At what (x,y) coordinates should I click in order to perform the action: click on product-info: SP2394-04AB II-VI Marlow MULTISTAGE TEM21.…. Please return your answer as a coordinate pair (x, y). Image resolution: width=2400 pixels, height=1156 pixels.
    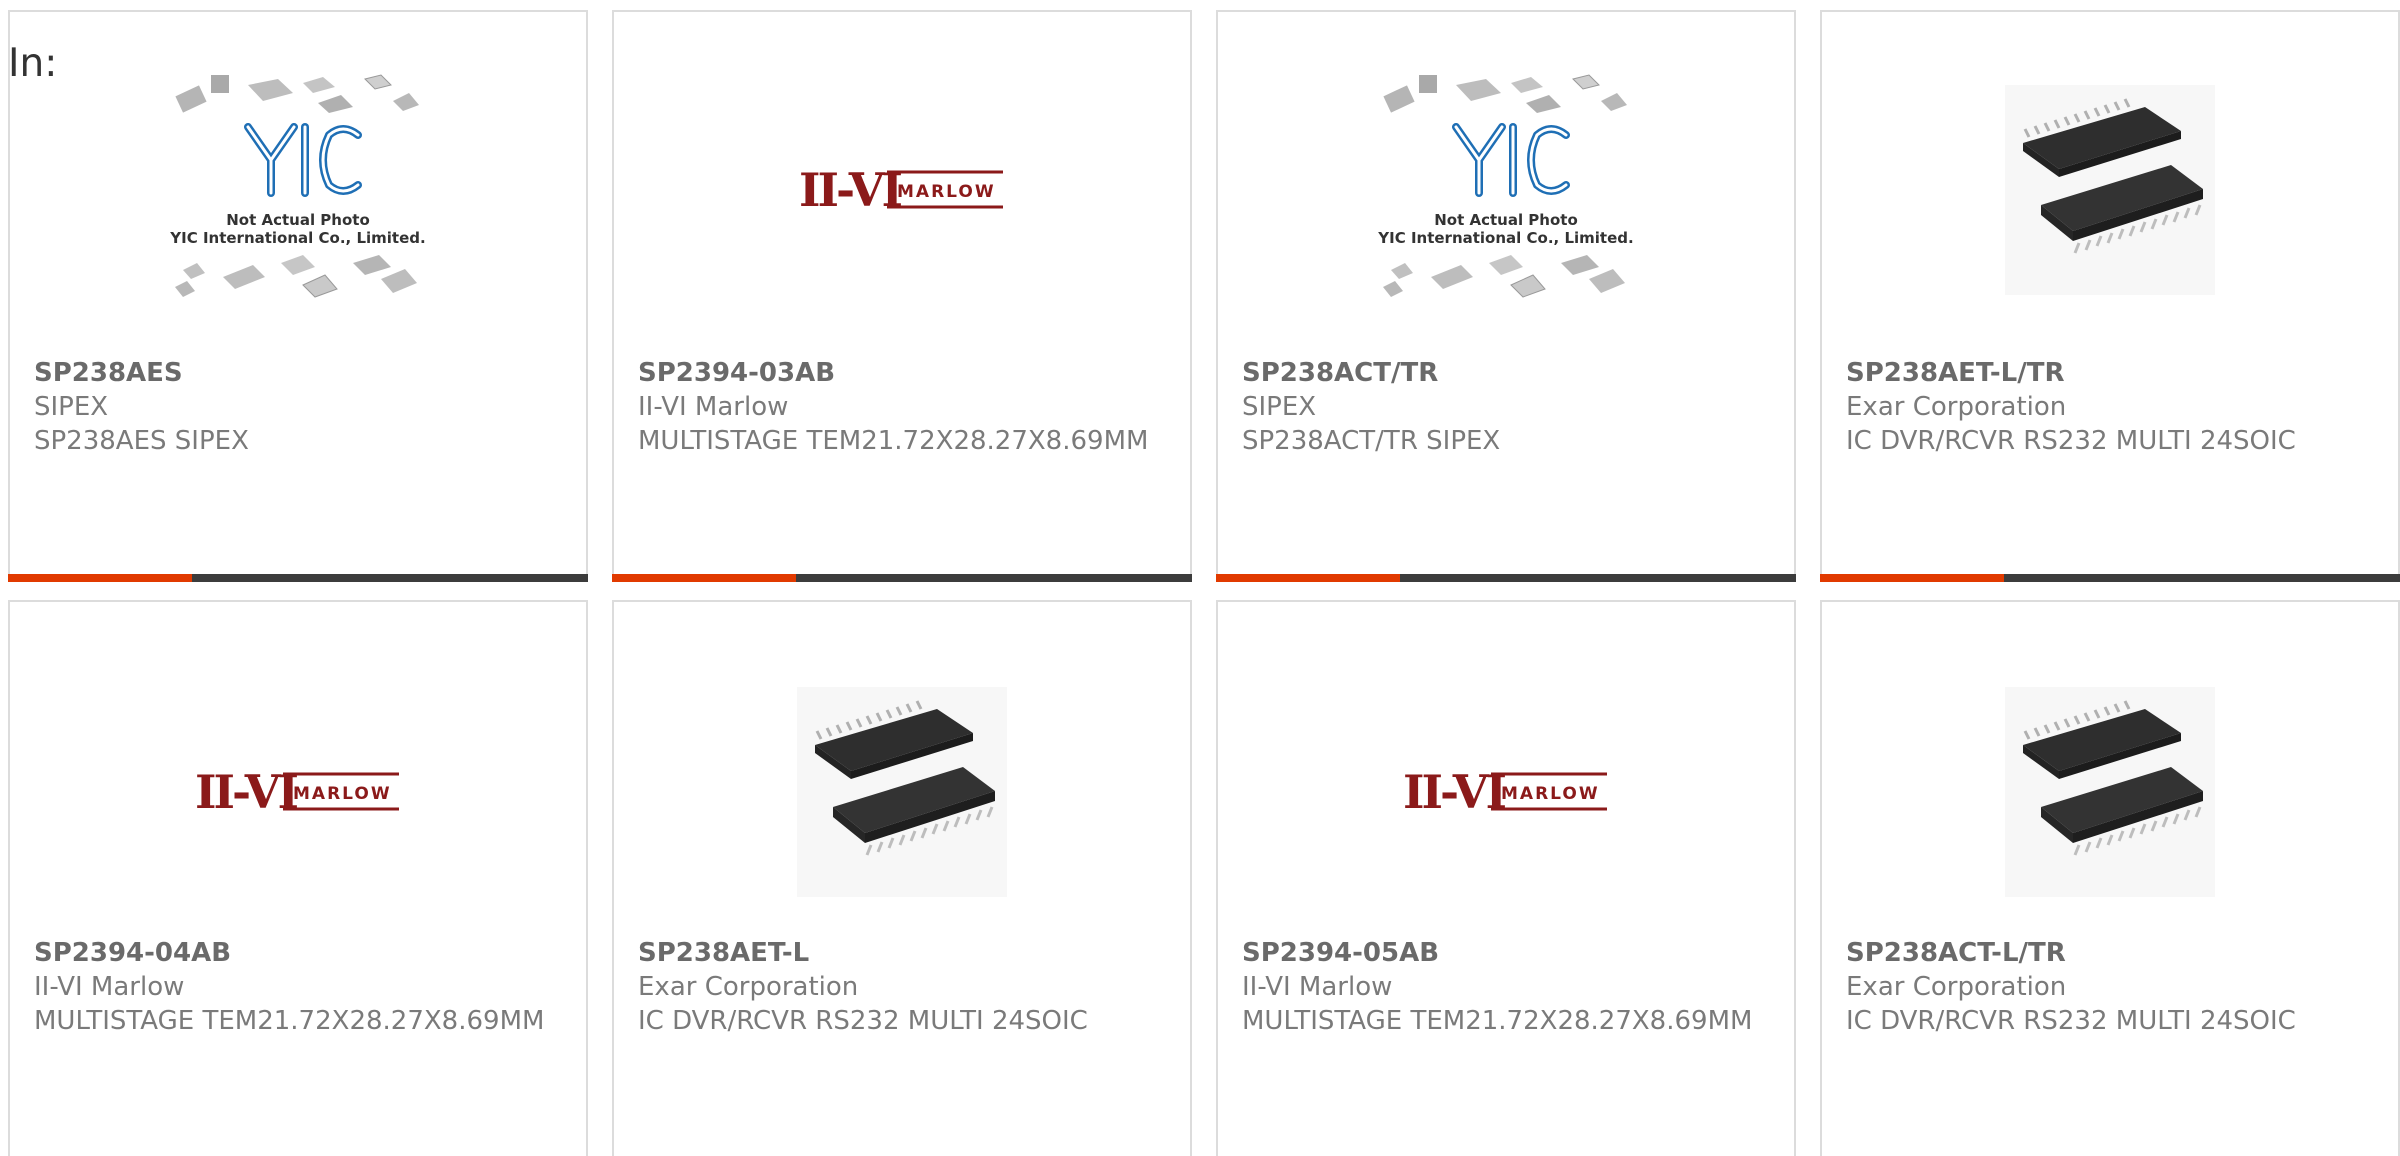
    Looking at the image, I should click on (300, 987).